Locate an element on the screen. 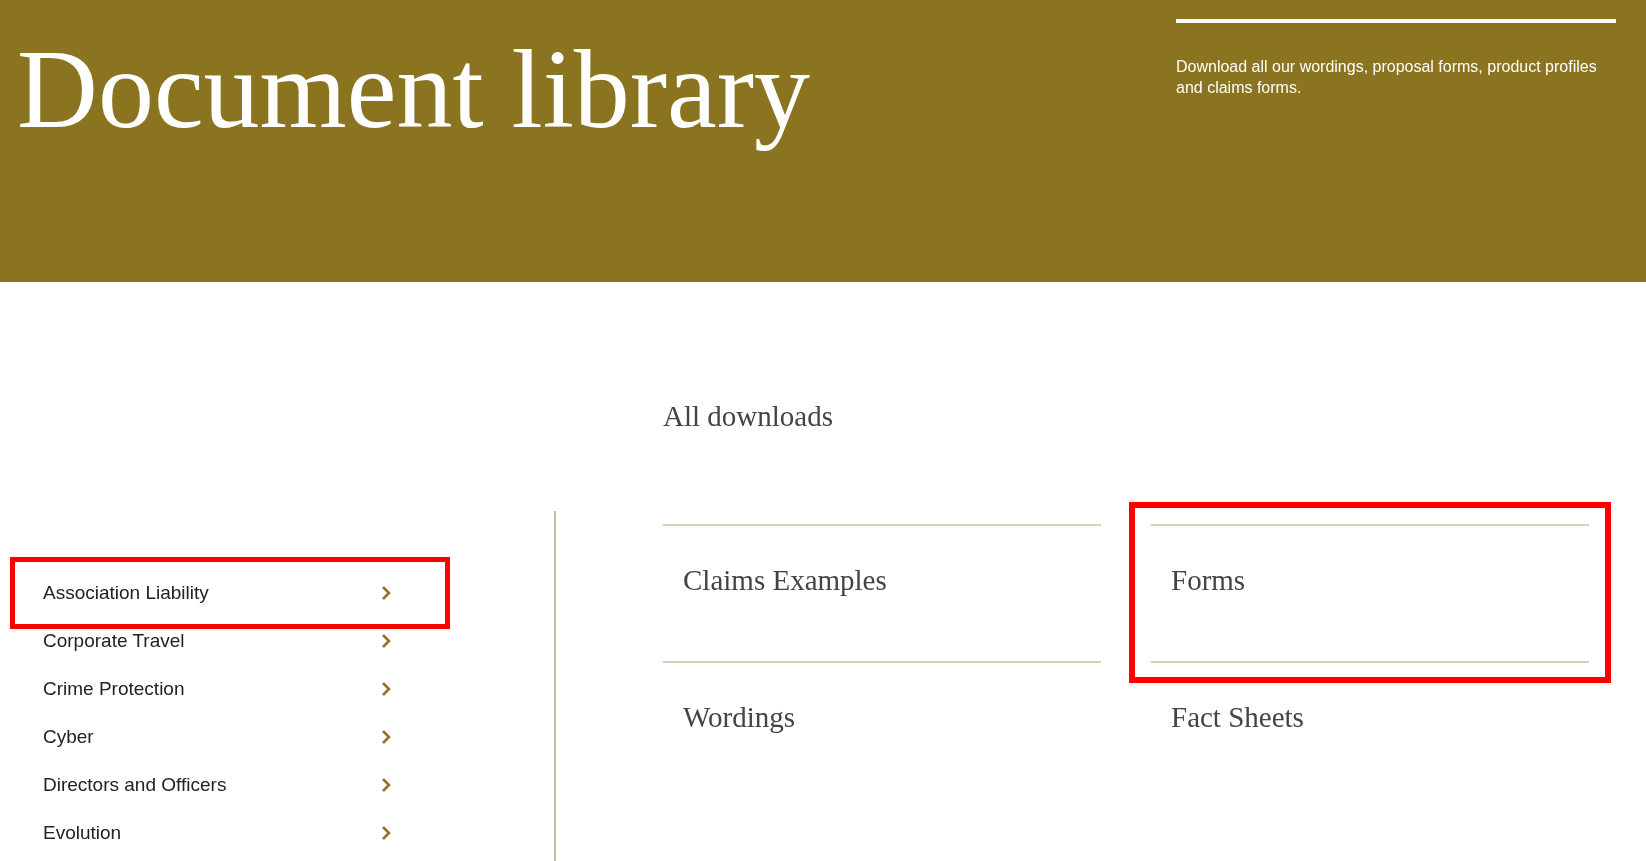 The image size is (1646, 861). sidebar-label: Evolution is located at coordinates (82, 833).